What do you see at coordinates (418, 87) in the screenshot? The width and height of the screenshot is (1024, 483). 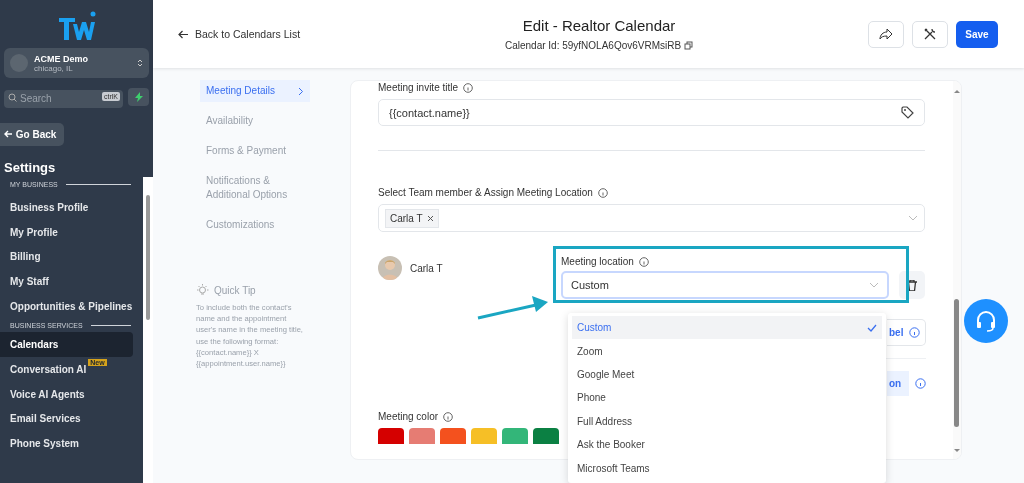 I see `field-label: Meeting invite title` at bounding box center [418, 87].